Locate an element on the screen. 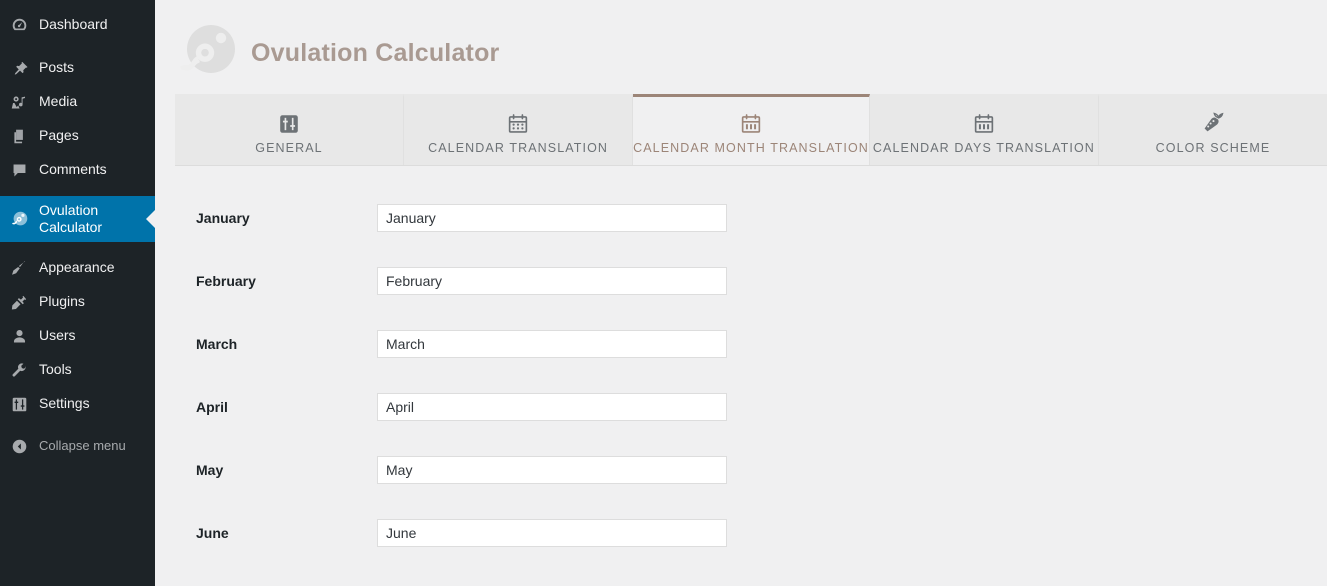 This screenshot has width=1327, height=586. sidebar-item-appearance: Appearance is located at coordinates (77, 268).